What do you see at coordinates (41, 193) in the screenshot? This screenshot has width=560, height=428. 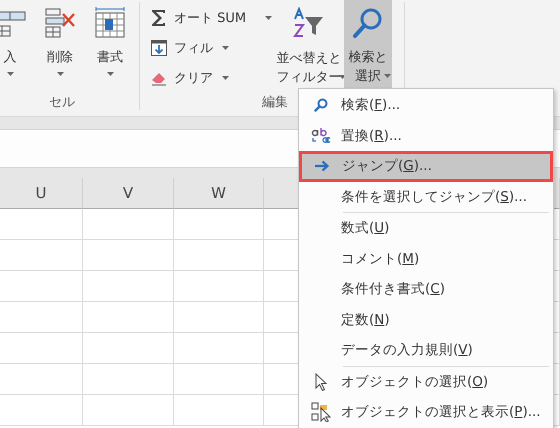 I see `column-header: U` at bounding box center [41, 193].